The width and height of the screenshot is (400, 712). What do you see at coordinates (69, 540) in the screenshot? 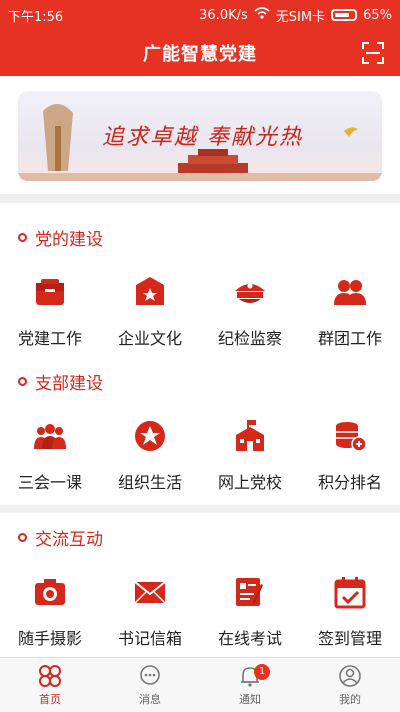
I see `section-title: 交流互动` at bounding box center [69, 540].